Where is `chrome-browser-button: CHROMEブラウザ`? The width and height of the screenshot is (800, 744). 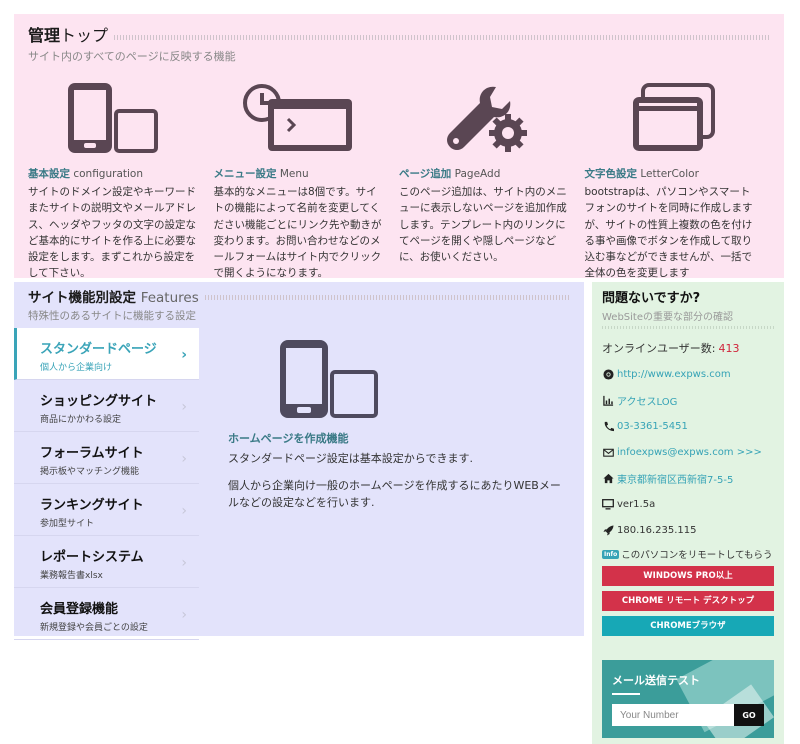 chrome-browser-button: CHROMEブラウザ is located at coordinates (688, 626).